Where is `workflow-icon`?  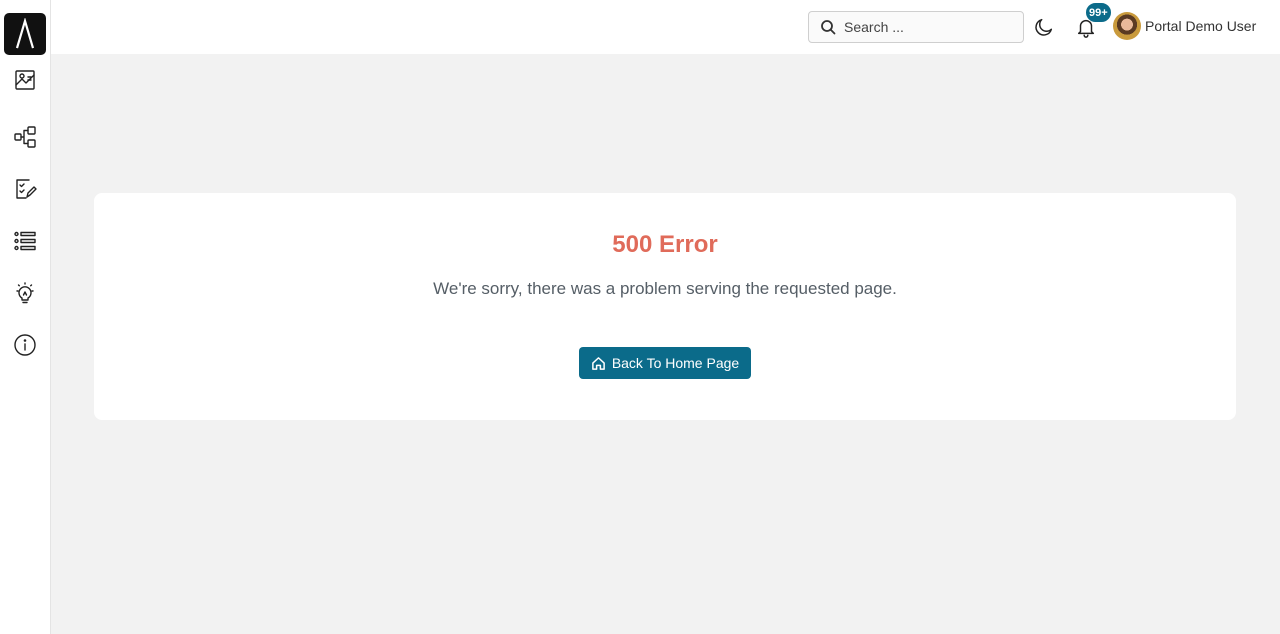 workflow-icon is located at coordinates (25, 137).